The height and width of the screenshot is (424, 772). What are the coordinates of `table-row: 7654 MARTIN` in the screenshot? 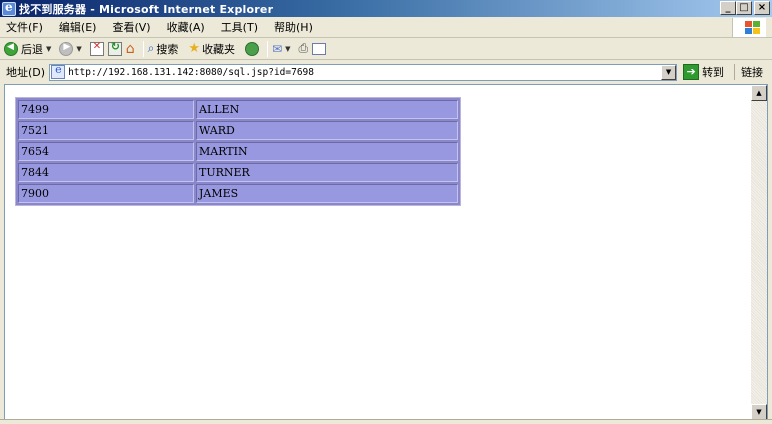 It's located at (238, 151).